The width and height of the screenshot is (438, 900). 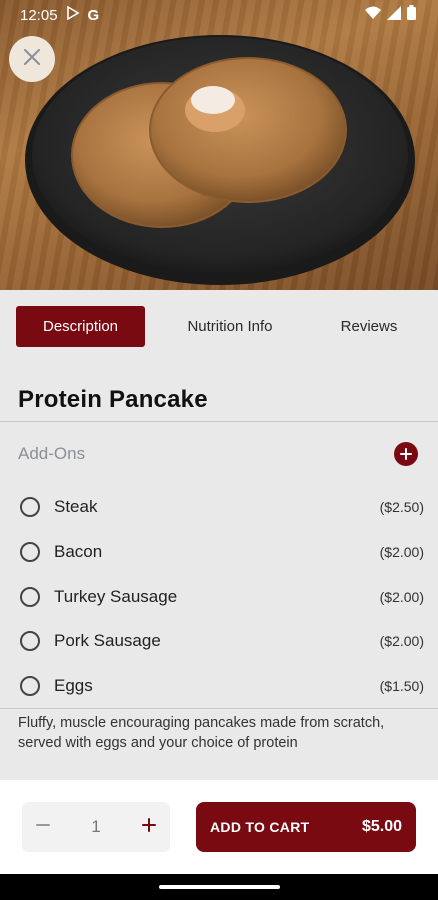 What do you see at coordinates (73, 14) in the screenshot?
I see `play-store-icon` at bounding box center [73, 14].